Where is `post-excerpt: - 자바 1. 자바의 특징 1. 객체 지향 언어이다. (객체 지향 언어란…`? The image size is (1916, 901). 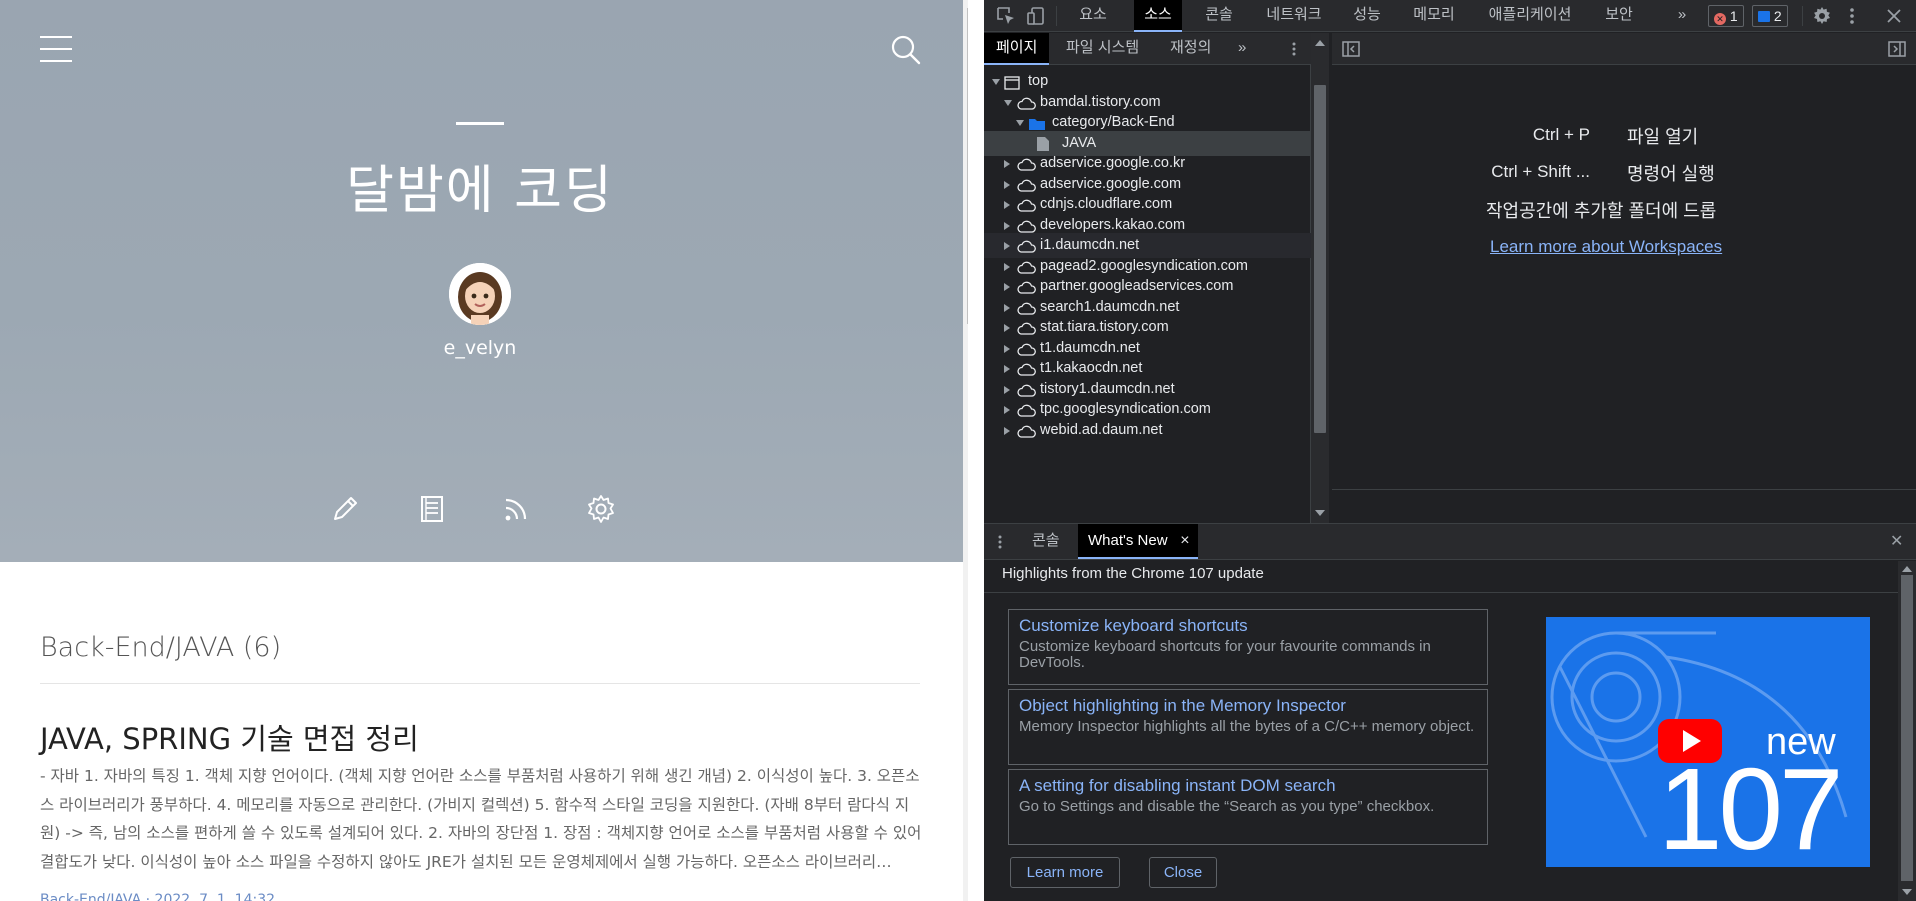
post-excerpt: - 자바 1. 자바의 특징 1. 객체 지향 언어이다. (객체 지향 언어란… is located at coordinates (482, 819).